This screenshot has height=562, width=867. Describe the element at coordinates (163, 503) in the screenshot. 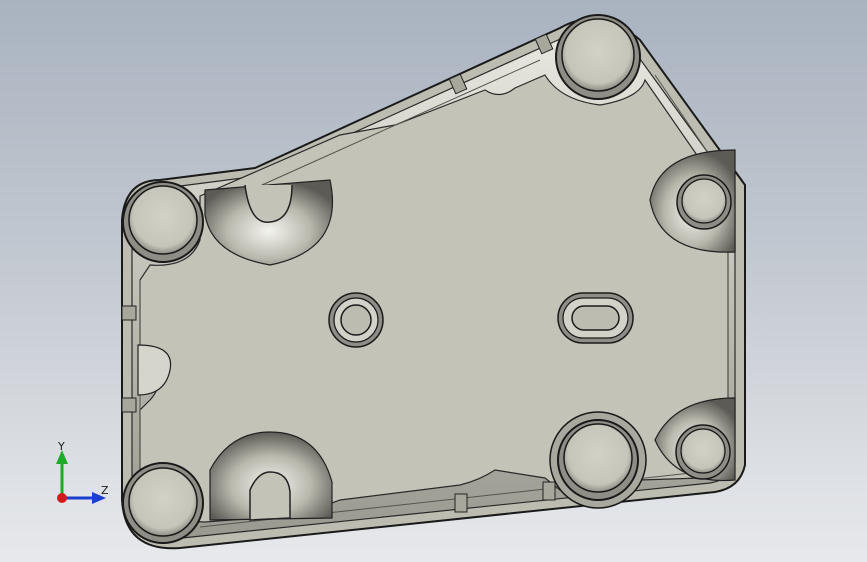

I see `corner-boss-bottom-left` at that location.